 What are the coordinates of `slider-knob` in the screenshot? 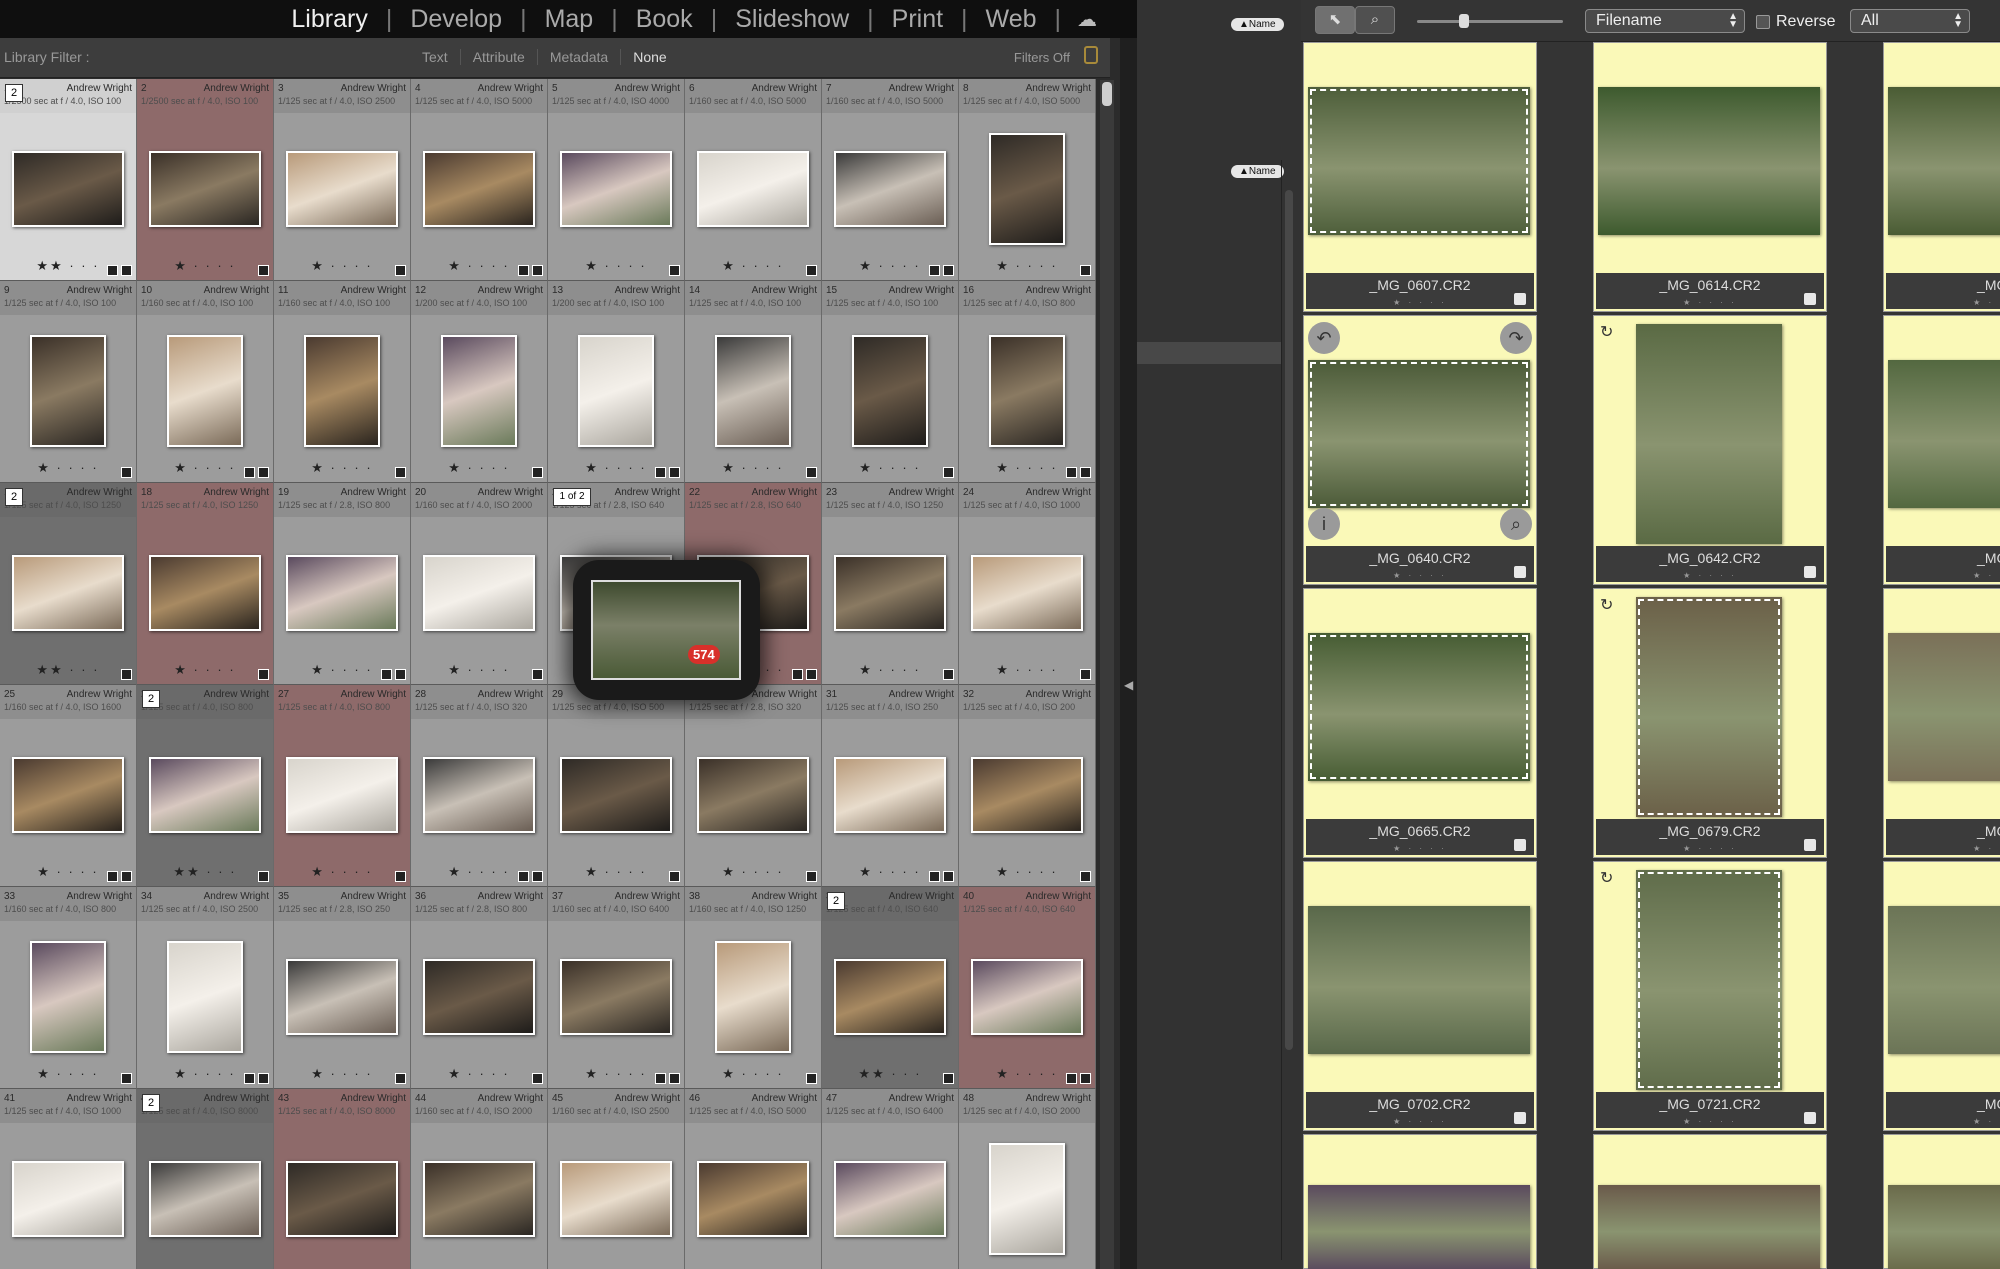 It's located at (1464, 21).